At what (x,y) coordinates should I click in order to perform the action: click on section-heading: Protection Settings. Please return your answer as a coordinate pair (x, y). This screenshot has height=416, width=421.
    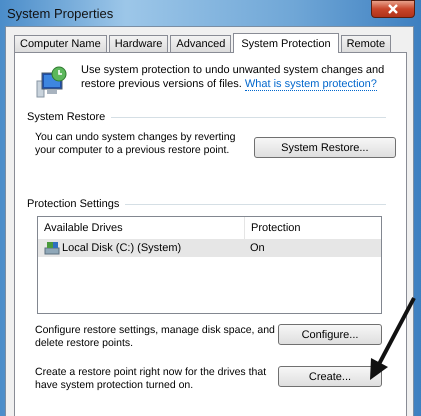
    Looking at the image, I should click on (73, 204).